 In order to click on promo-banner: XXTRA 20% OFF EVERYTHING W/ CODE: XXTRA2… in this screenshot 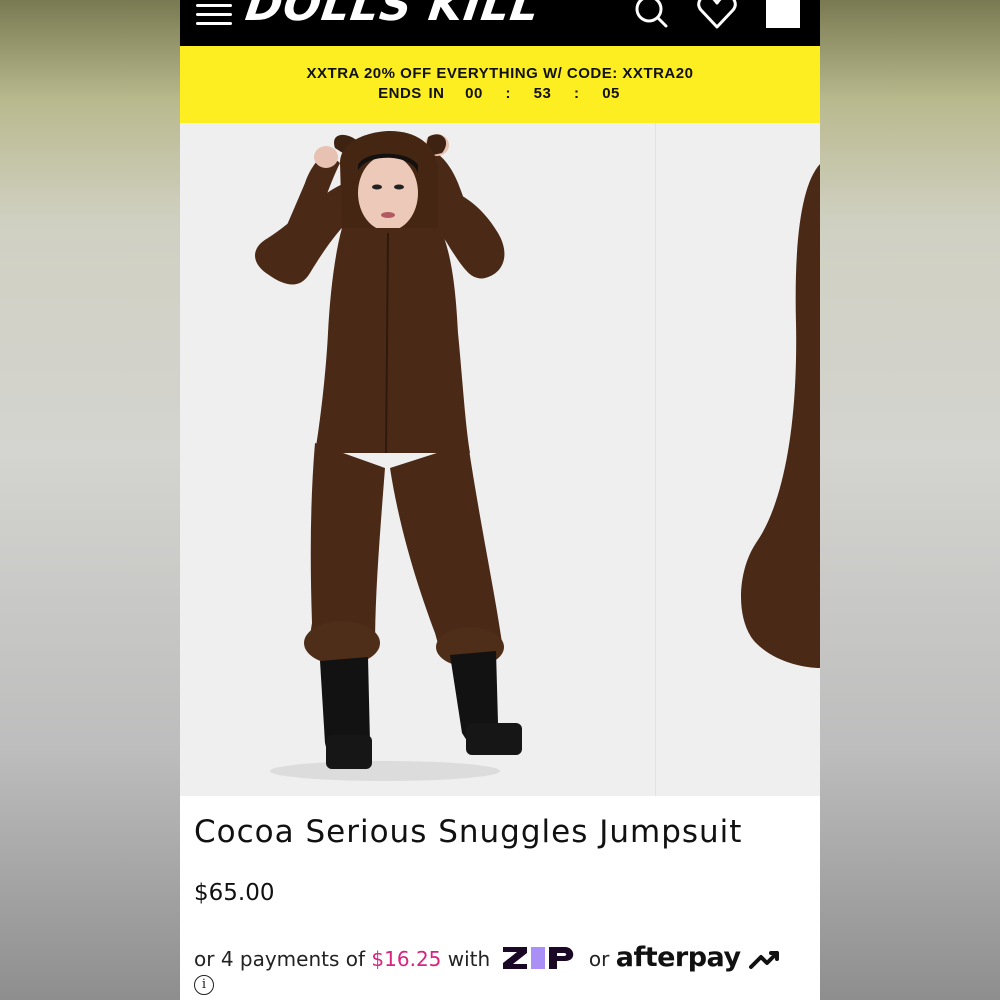, I will do `click(500, 84)`.